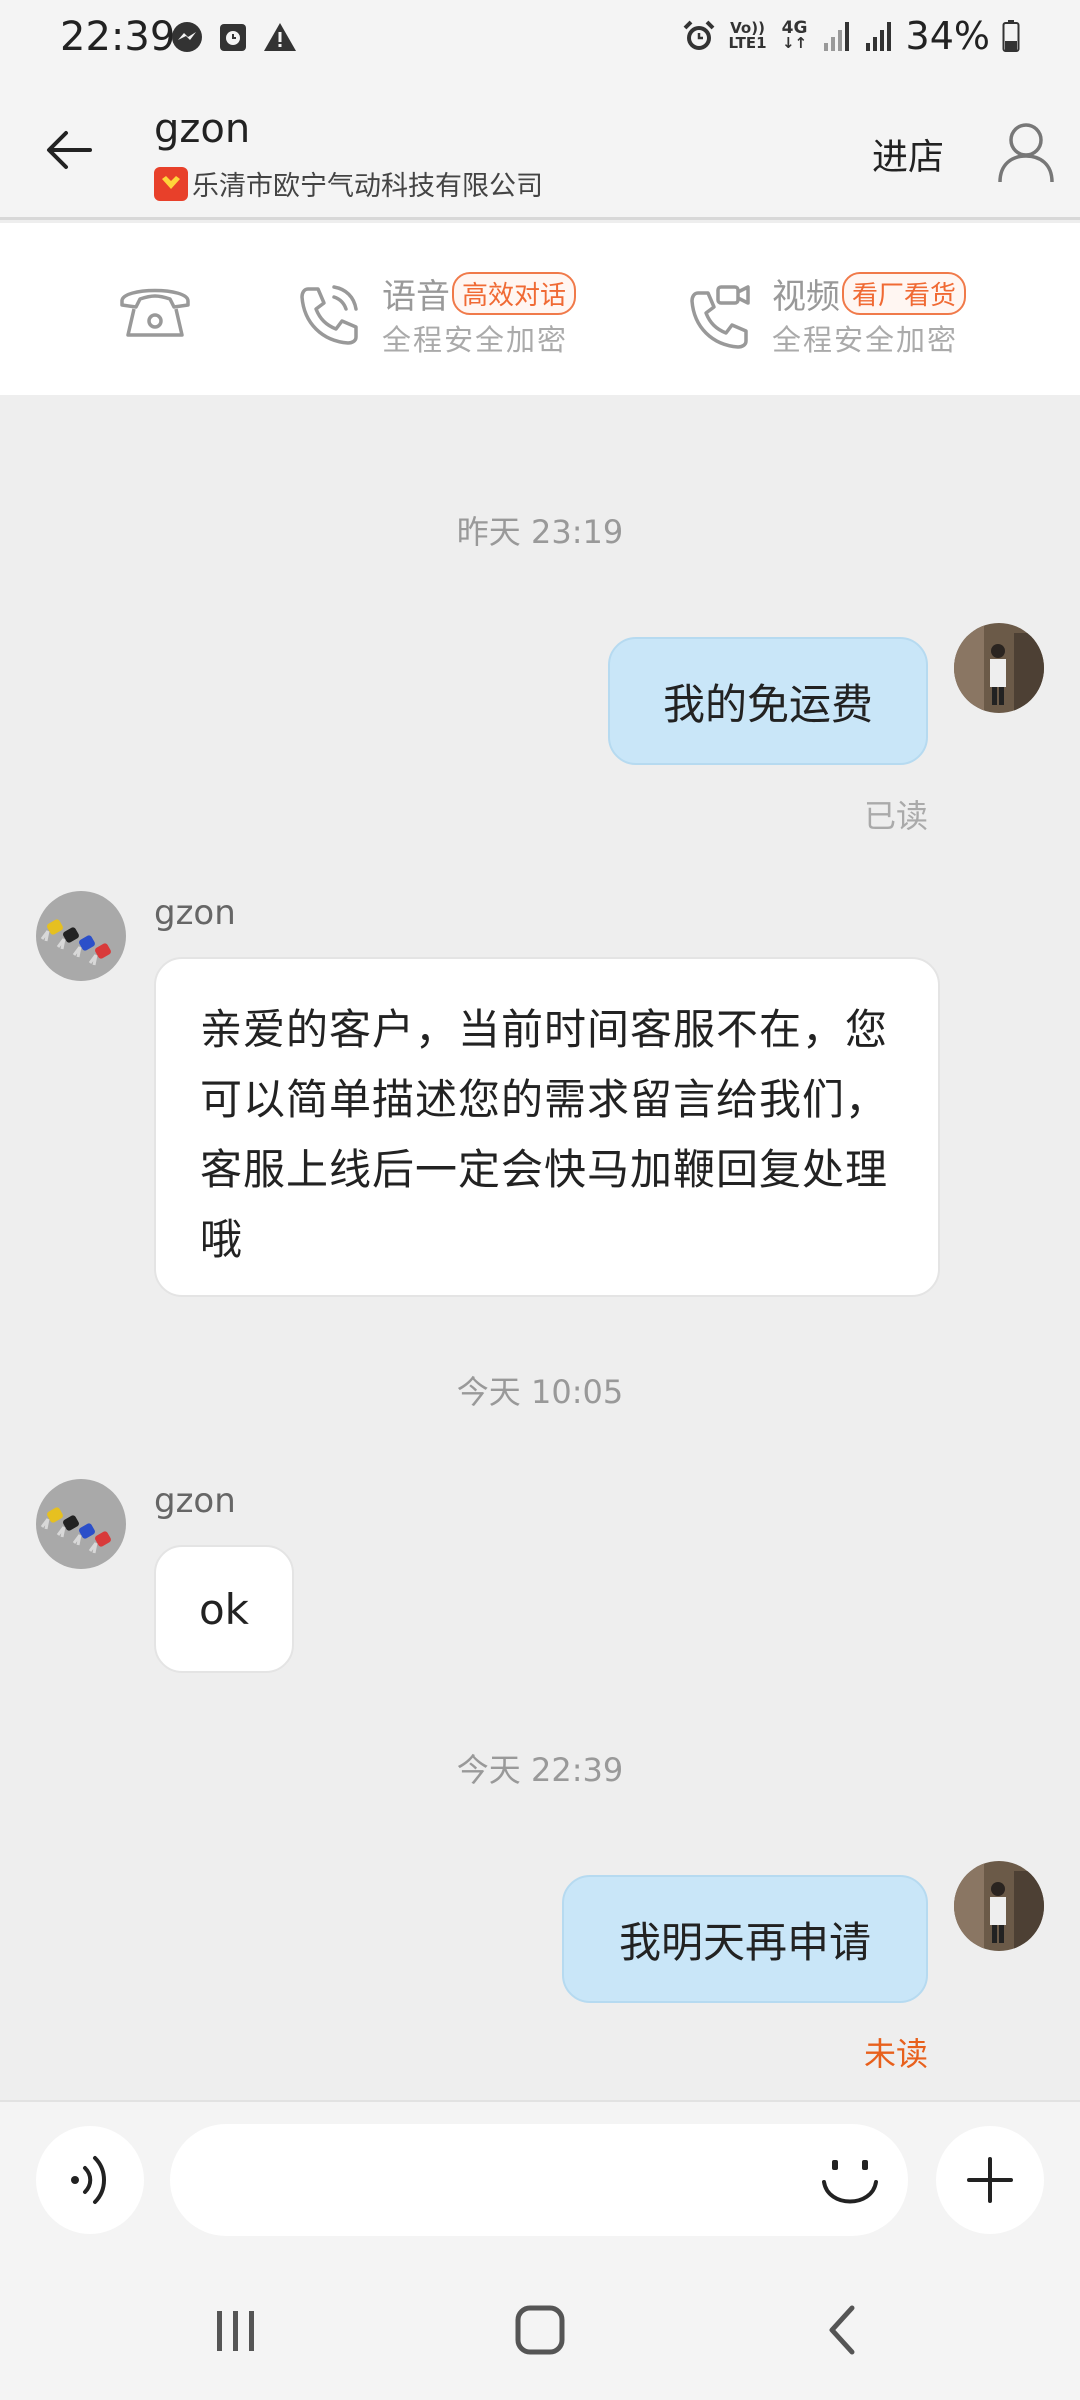  I want to click on video-call-option: 视频 看厂看货 全程安全加密, so click(844, 311).